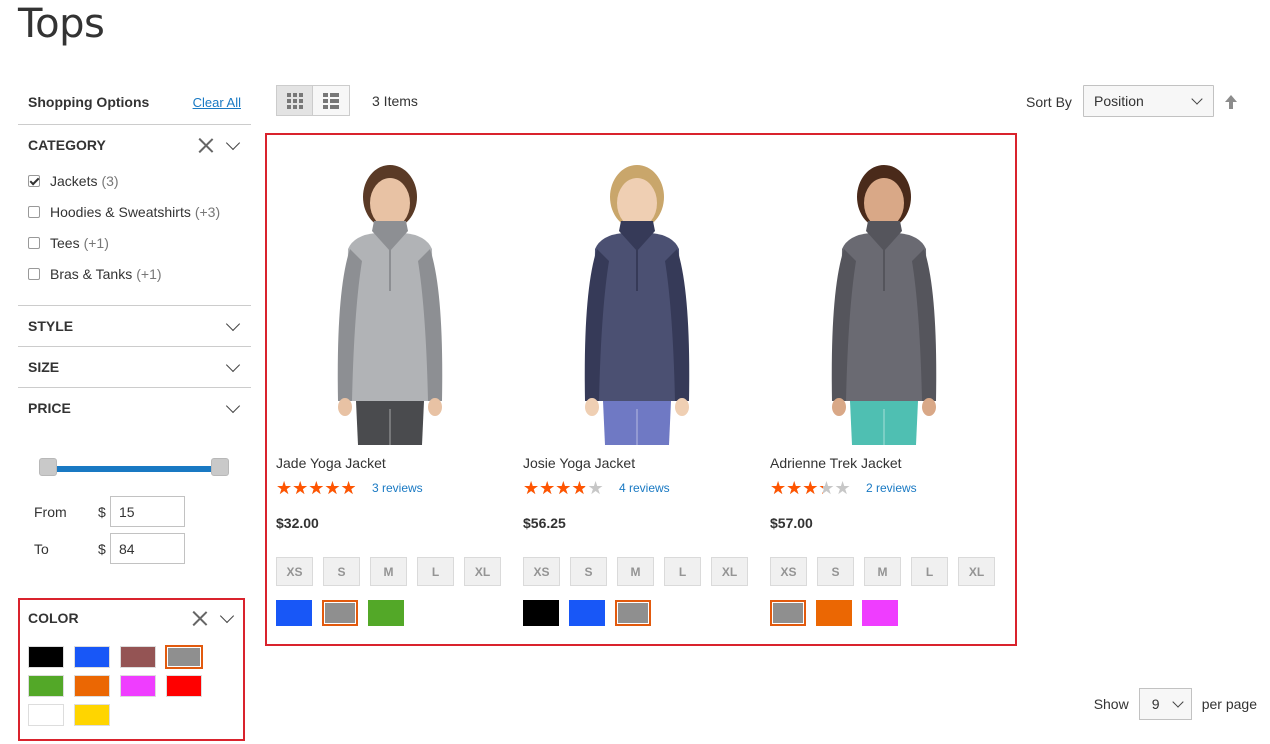  Describe the element at coordinates (217, 102) in the screenshot. I see `clear-all-link: Clear All` at that location.